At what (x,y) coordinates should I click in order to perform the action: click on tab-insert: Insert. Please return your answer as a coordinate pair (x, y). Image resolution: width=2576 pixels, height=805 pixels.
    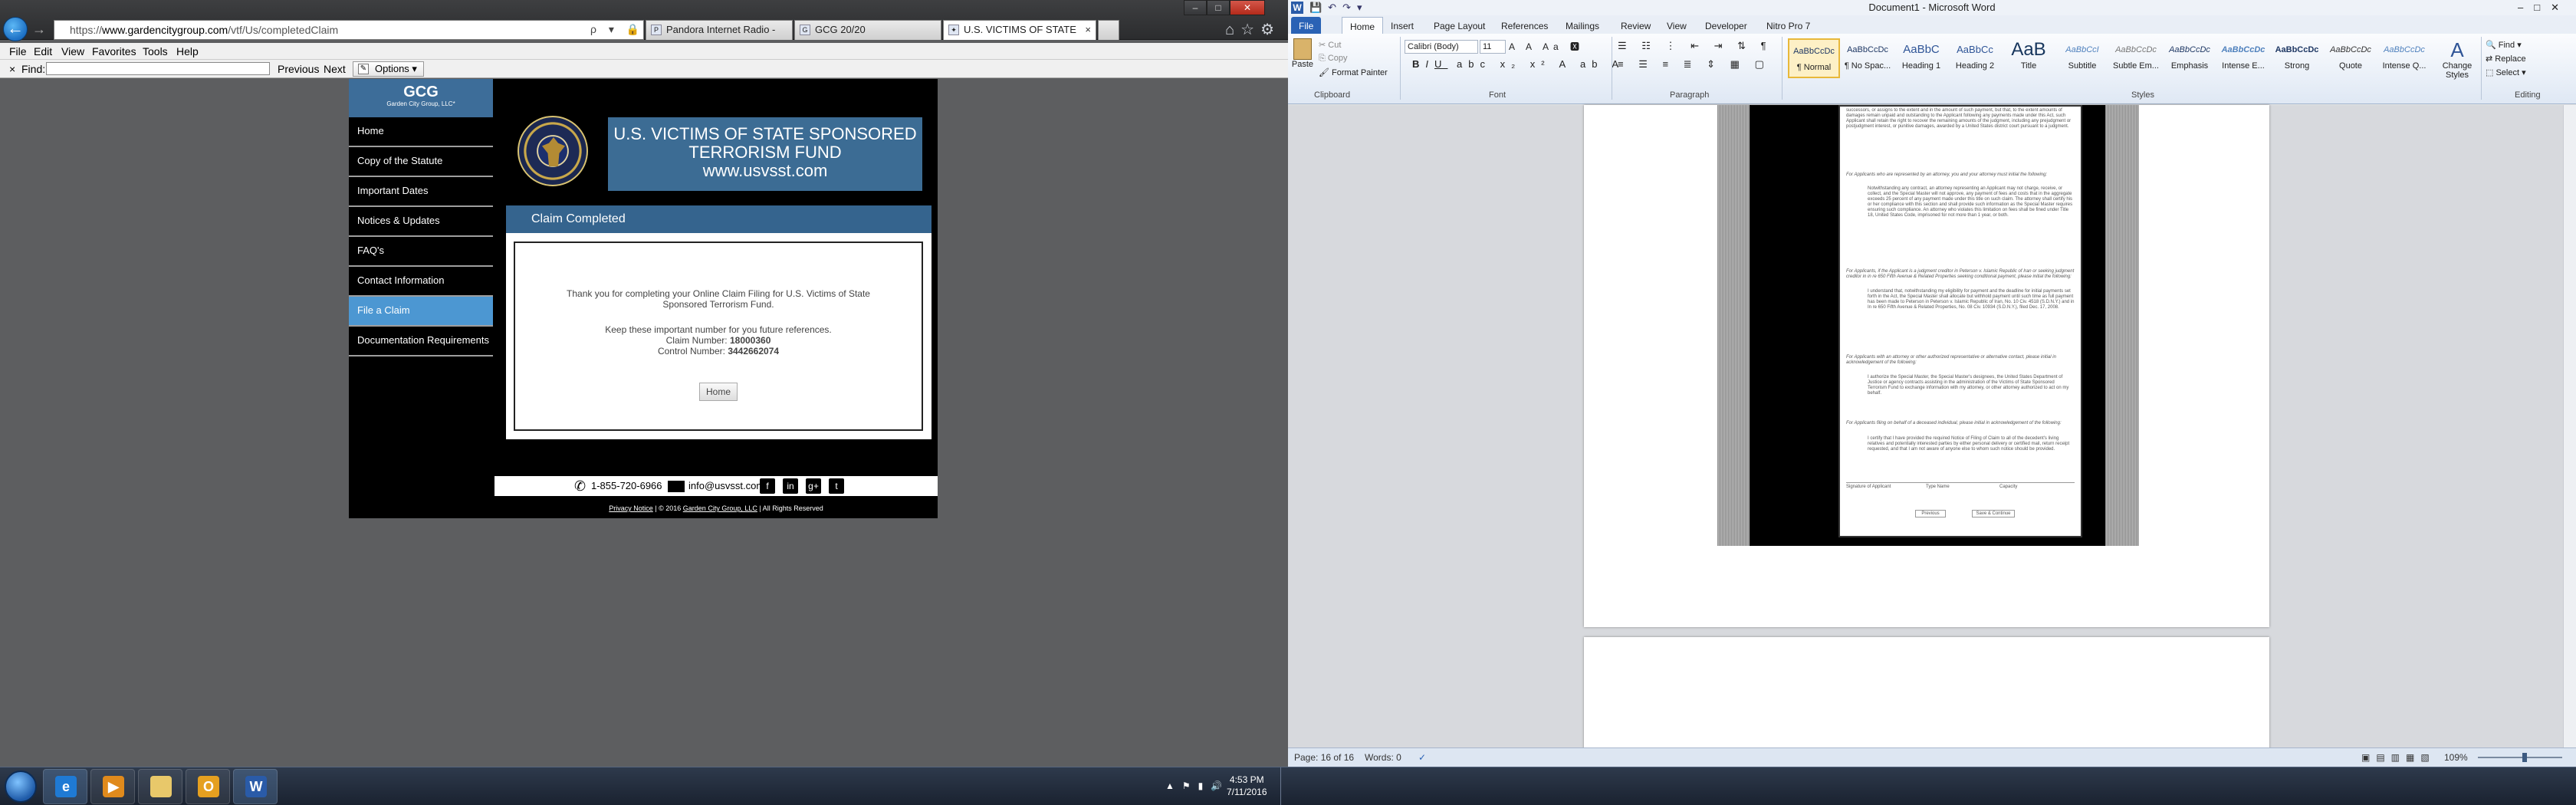
    Looking at the image, I should click on (1402, 25).